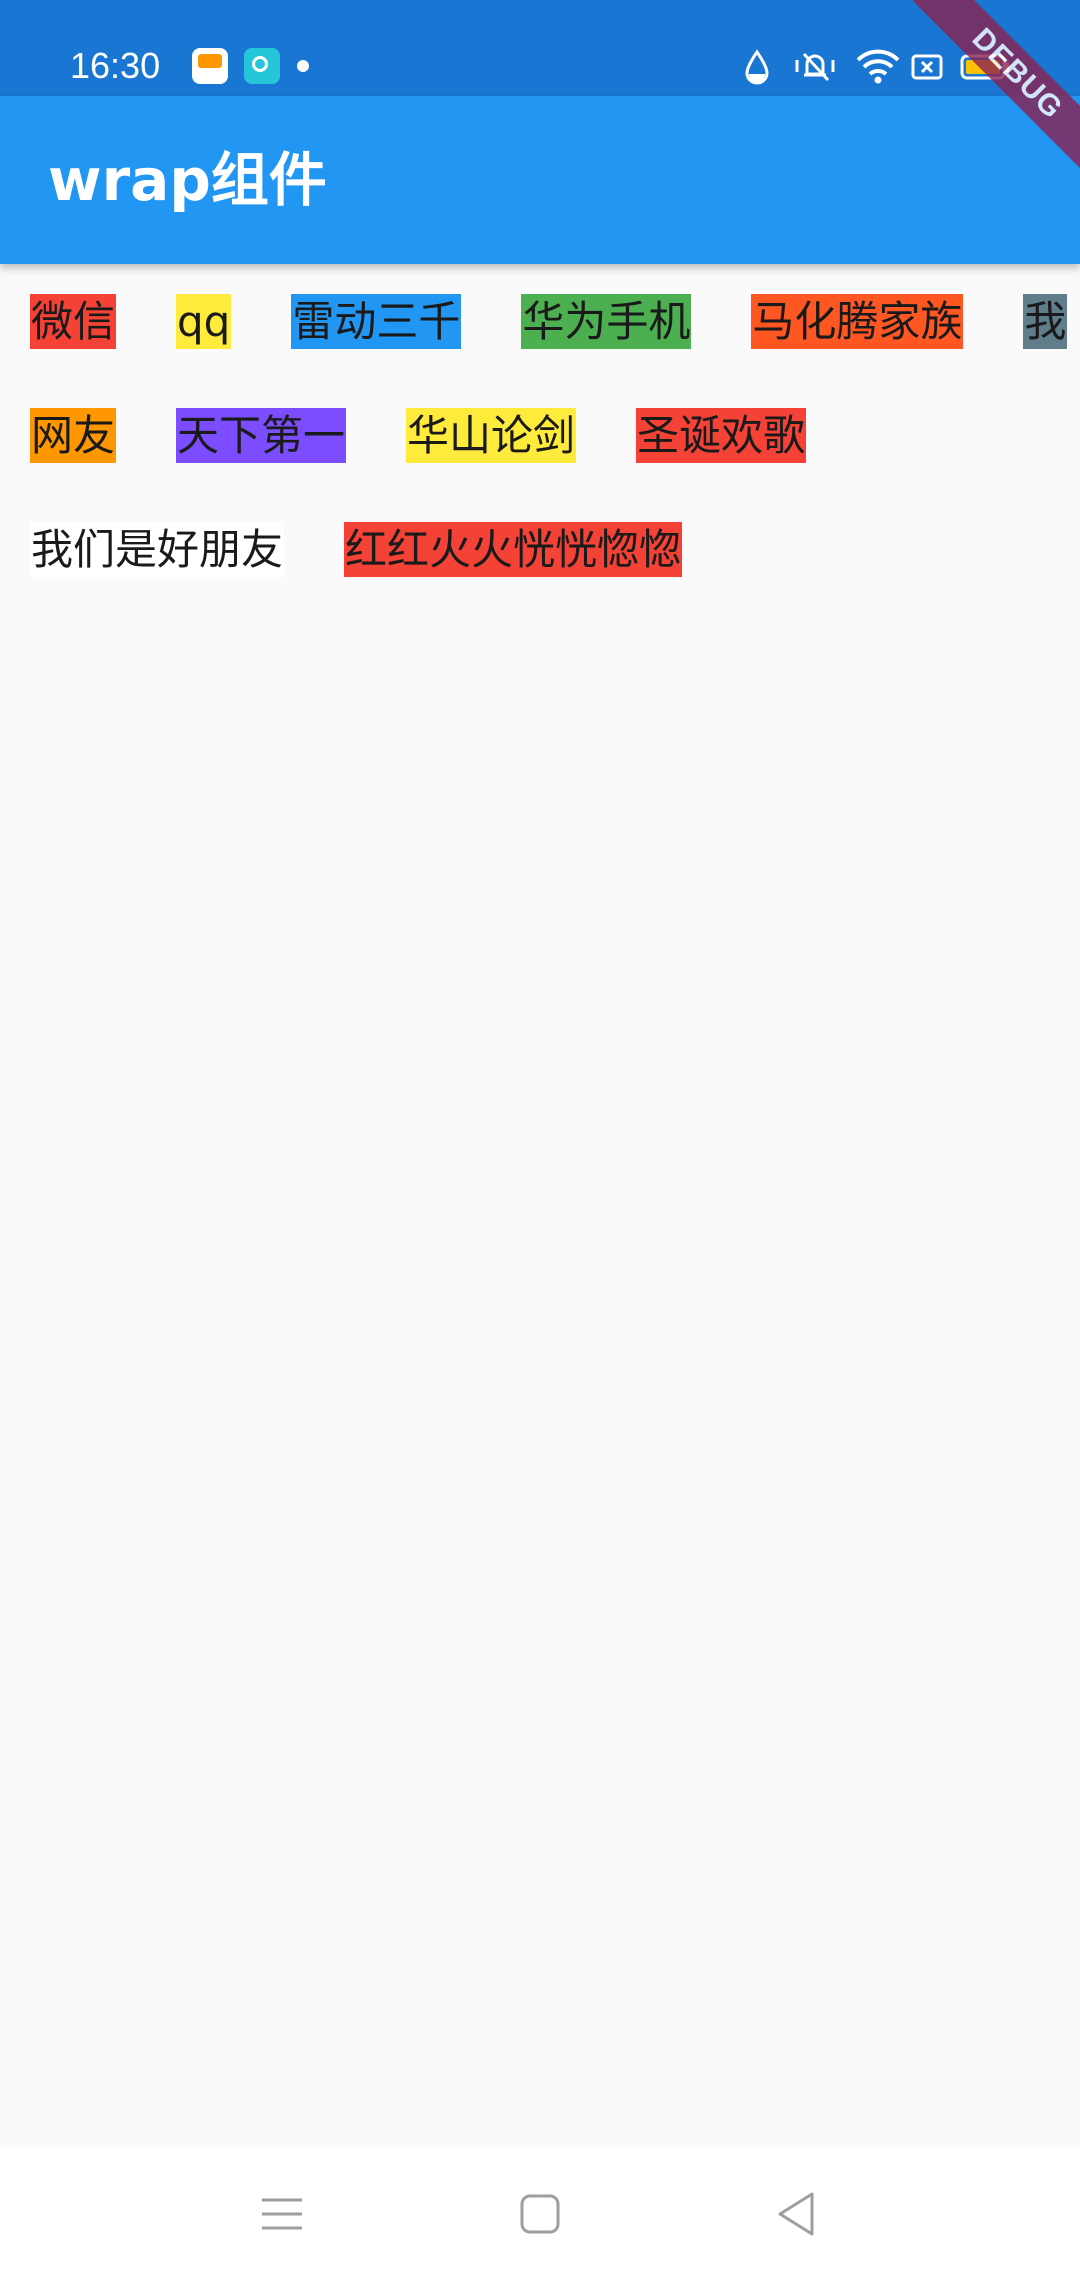 The height and width of the screenshot is (2280, 1080). Describe the element at coordinates (204, 321) in the screenshot. I see `chip: qq` at that location.